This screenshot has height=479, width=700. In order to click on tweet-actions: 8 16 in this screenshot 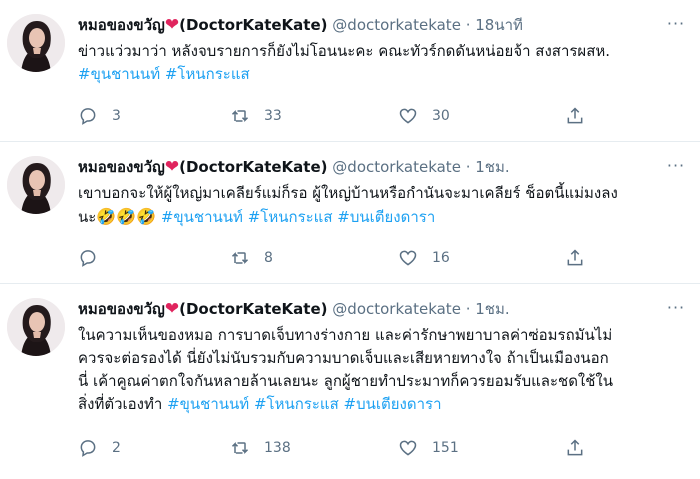, I will do `click(338, 258)`.